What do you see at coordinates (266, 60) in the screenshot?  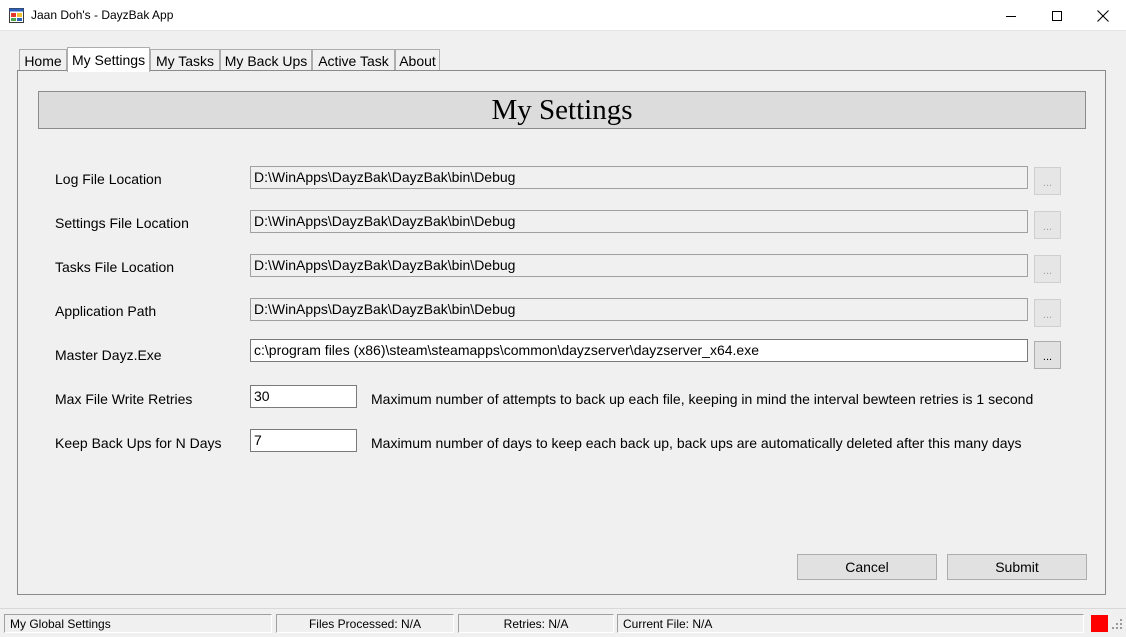 I see `tab-my-back-ups: My Back Ups` at bounding box center [266, 60].